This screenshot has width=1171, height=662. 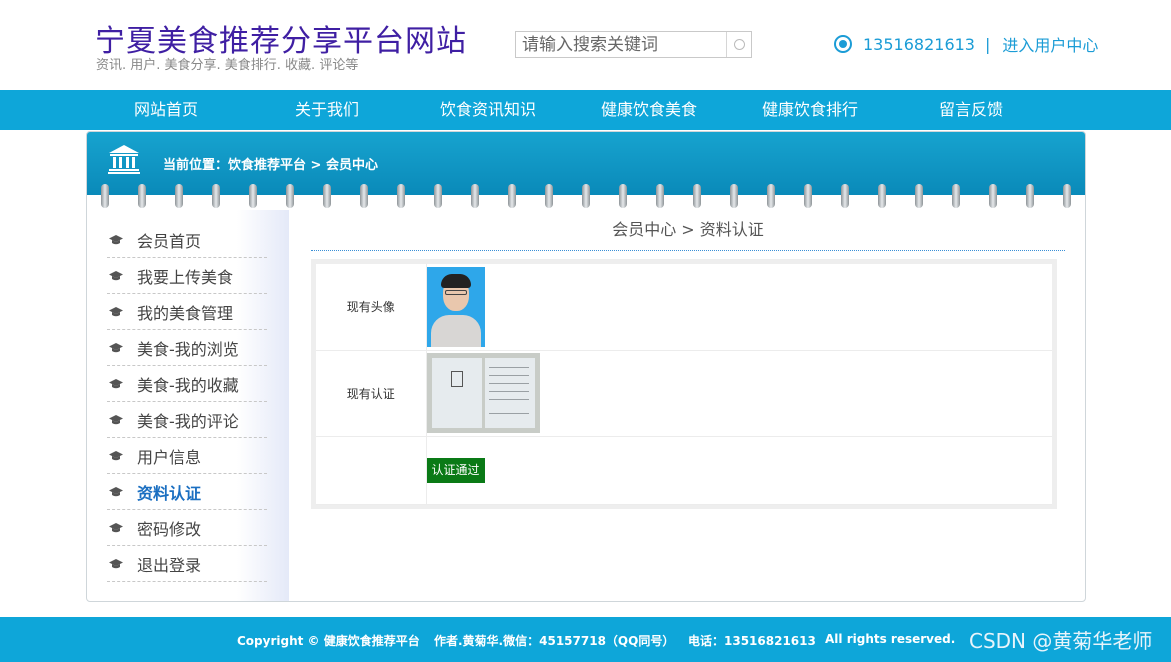 I want to click on nav-item-news: 饮食资讯知识, so click(x=488, y=110).